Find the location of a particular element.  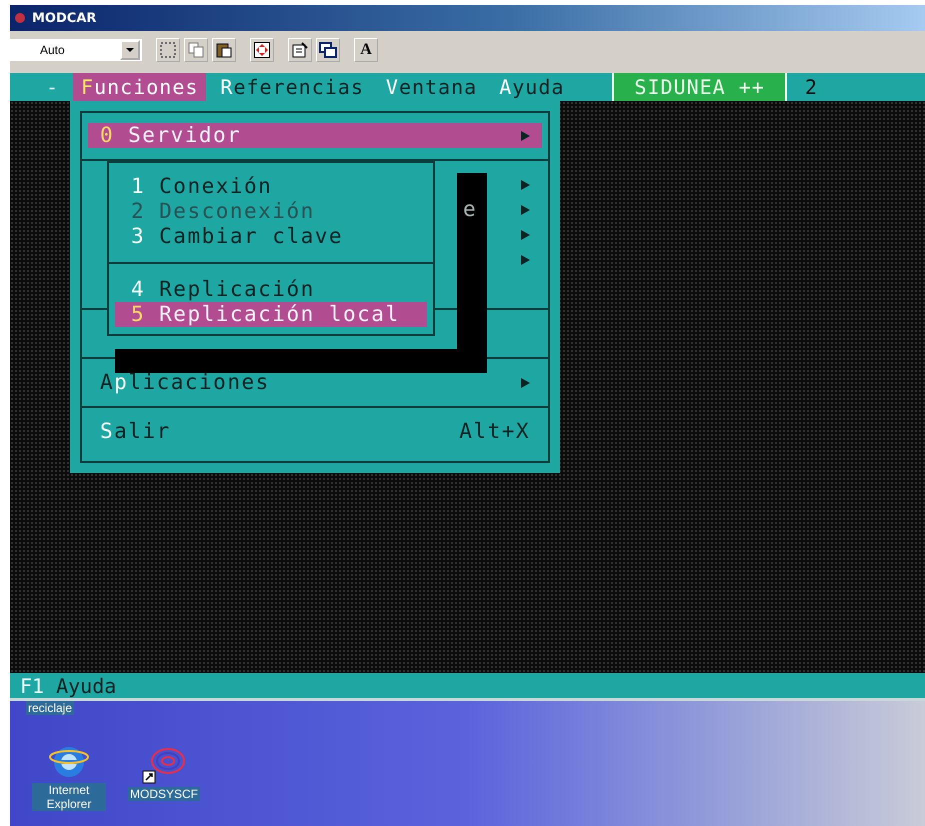

copy-icon is located at coordinates (196, 50).